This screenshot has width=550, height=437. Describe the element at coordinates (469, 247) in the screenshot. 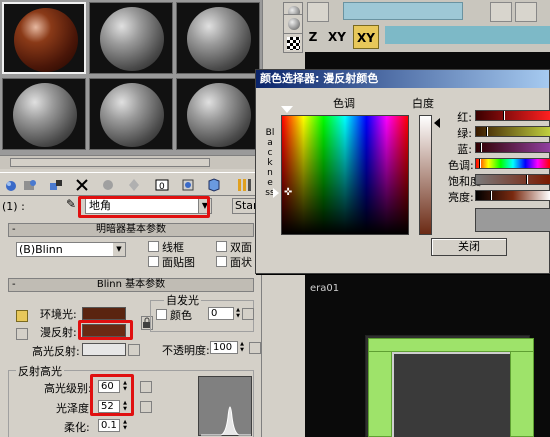

I see `close-button: 关闭` at that location.